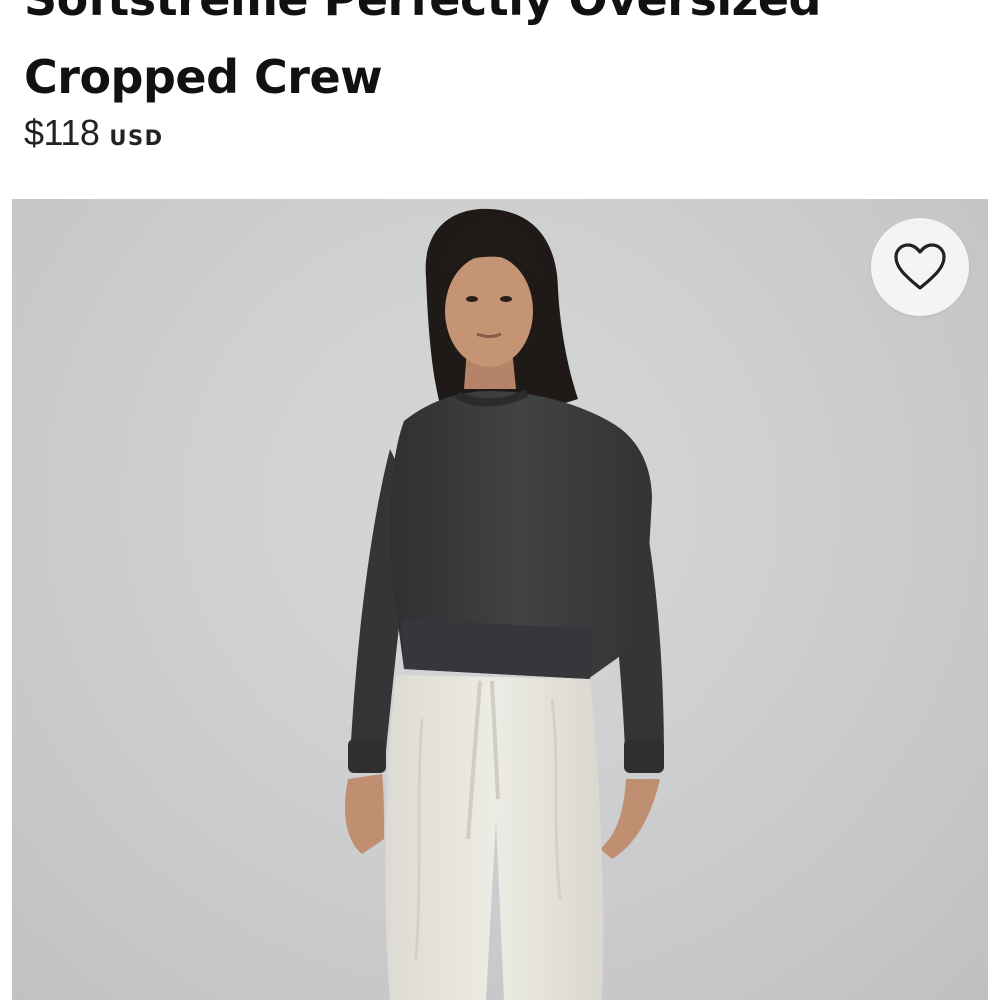 The height and width of the screenshot is (1000, 1000). I want to click on left-hand, so click(364, 814).